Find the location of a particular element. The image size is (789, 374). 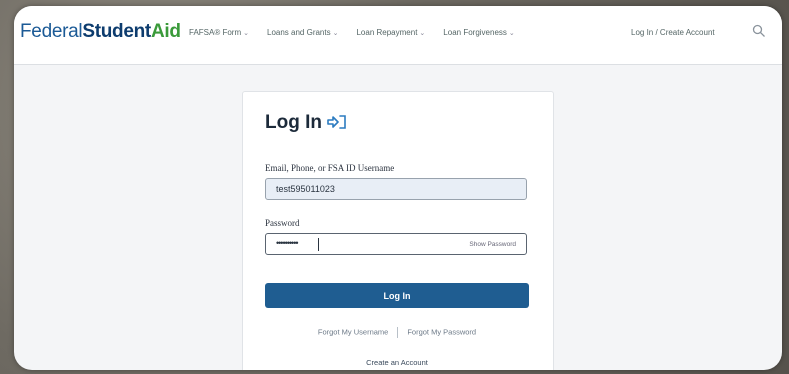

page-title: Log In is located at coordinates (293, 122).